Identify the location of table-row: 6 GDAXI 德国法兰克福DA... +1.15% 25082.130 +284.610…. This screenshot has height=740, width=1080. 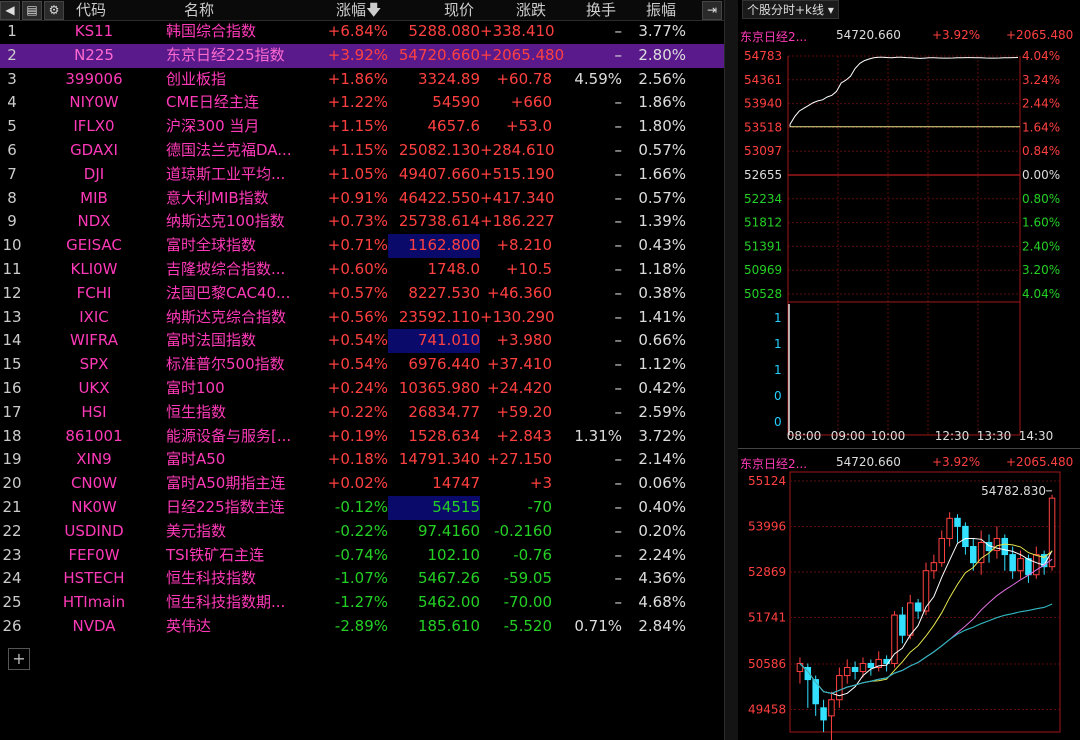
(362, 151).